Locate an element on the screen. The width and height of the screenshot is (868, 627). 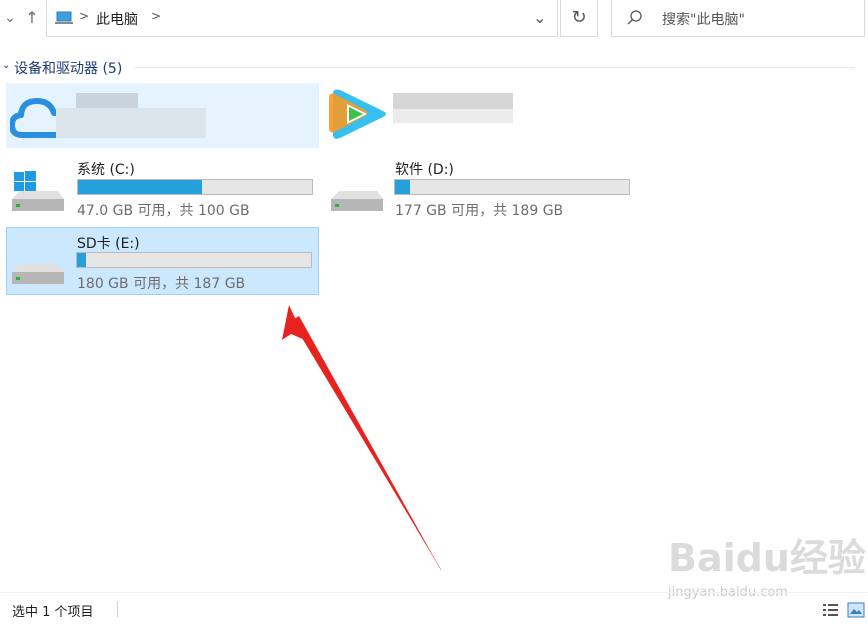
group-divider is located at coordinates (495, 67).